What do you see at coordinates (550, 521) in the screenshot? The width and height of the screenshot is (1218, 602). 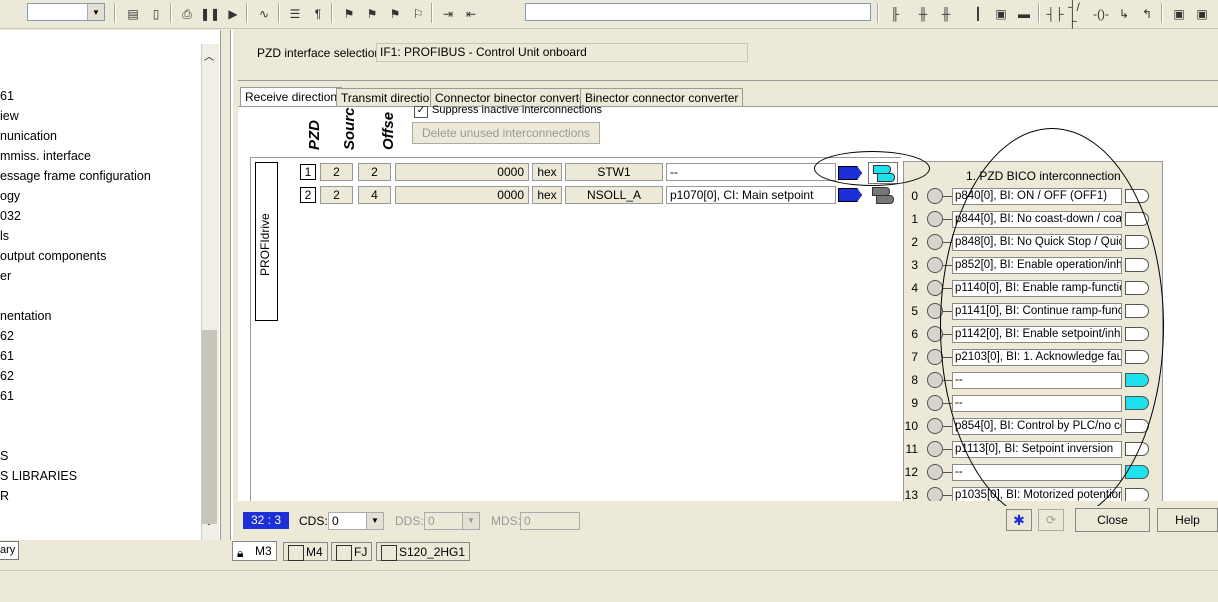 I see `mds-field: 0` at bounding box center [550, 521].